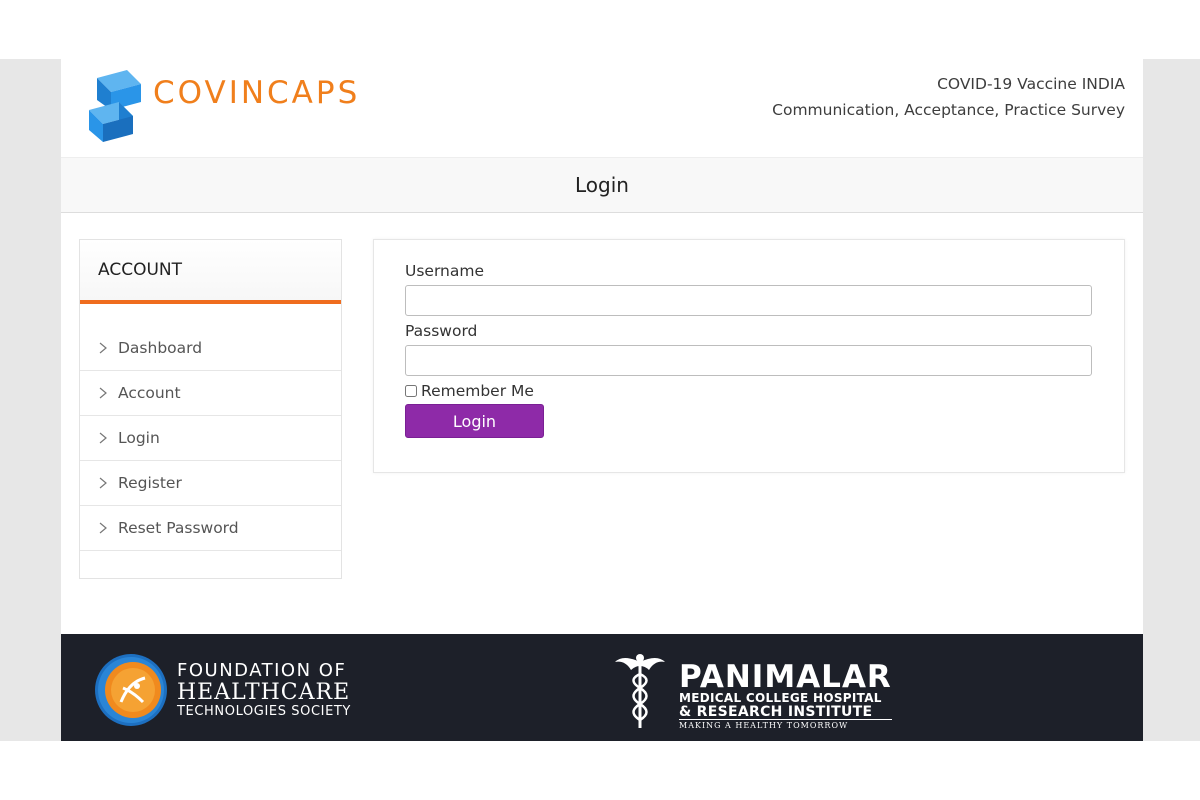  I want to click on sidebar-item-label: Account, so click(149, 393).